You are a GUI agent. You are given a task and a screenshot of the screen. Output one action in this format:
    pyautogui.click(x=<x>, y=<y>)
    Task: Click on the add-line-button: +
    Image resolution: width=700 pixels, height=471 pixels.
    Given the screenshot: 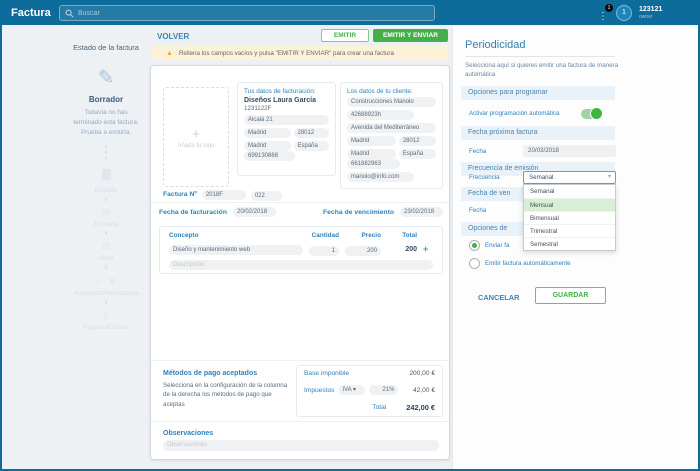 What is the action you would take?
    pyautogui.click(x=428, y=249)
    